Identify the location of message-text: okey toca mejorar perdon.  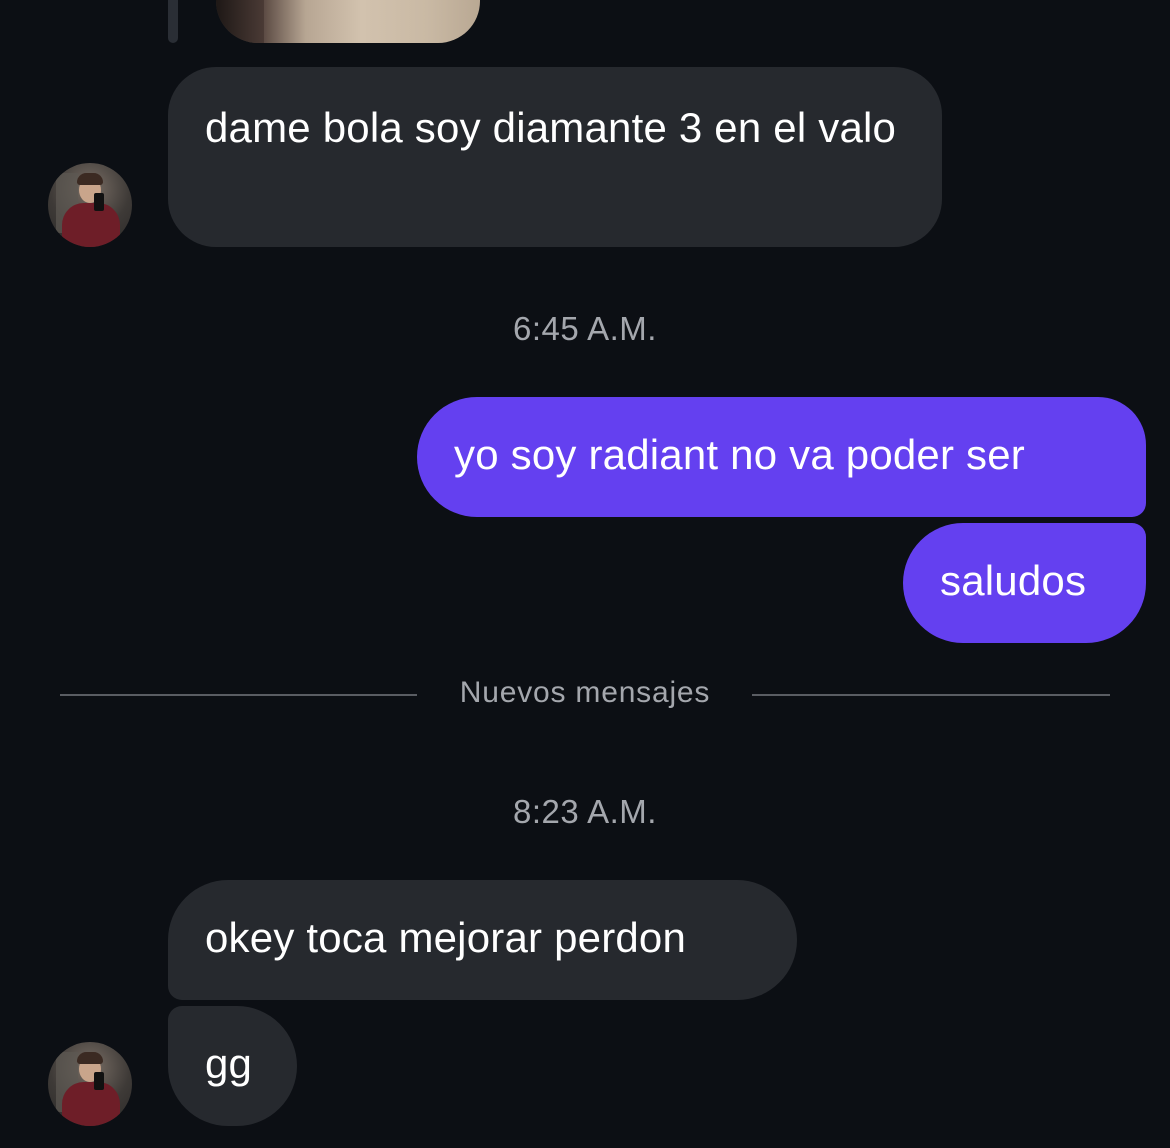
(446, 937).